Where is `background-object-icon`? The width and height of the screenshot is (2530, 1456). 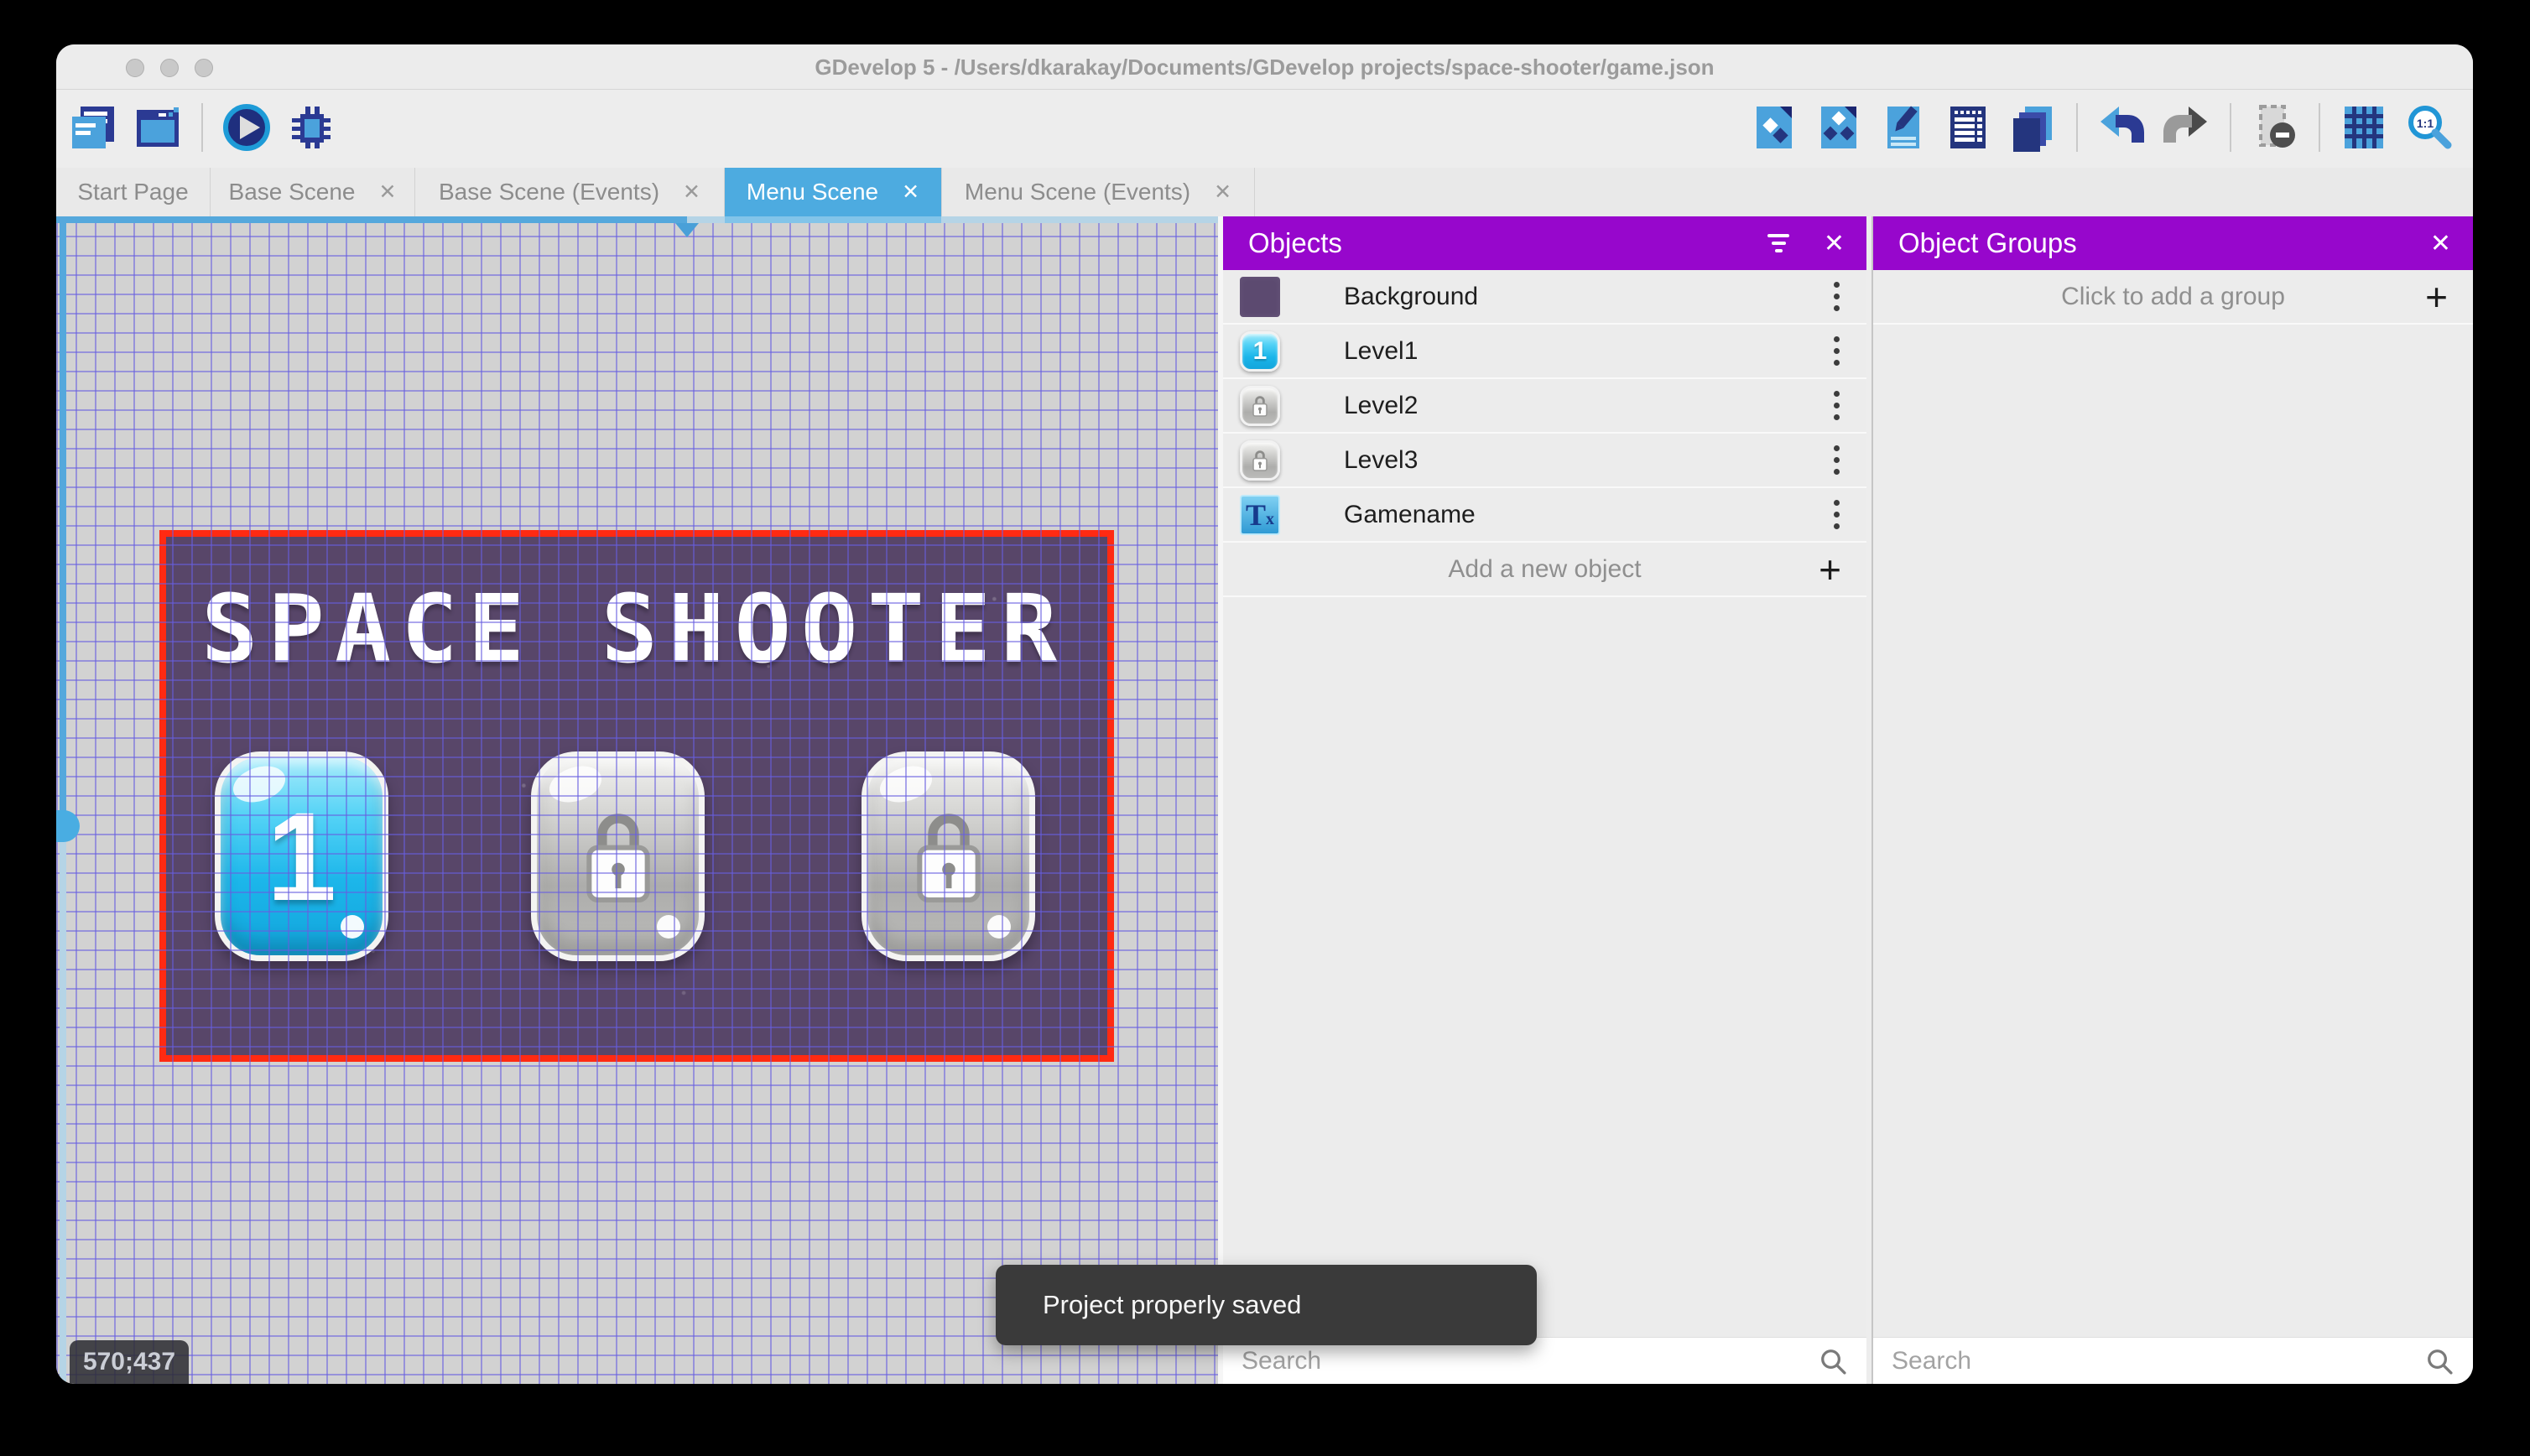 background-object-icon is located at coordinates (1260, 296).